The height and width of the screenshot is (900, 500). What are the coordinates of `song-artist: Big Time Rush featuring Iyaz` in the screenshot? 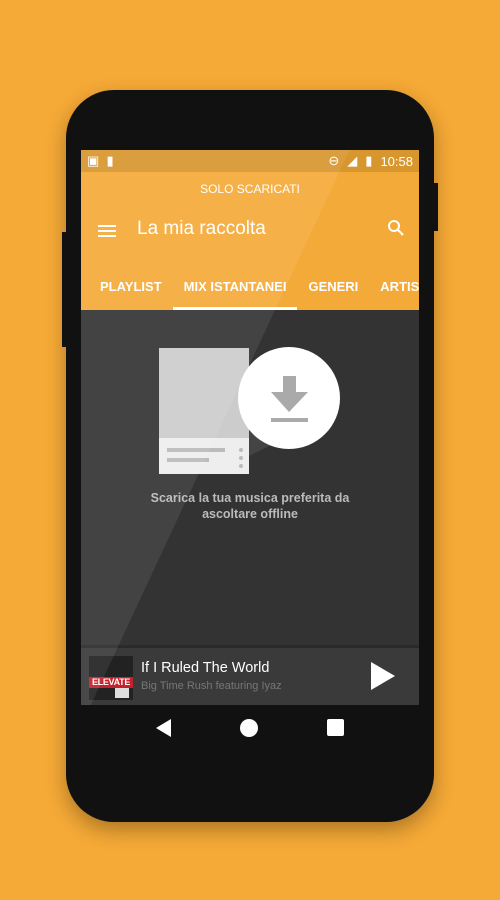 It's located at (211, 686).